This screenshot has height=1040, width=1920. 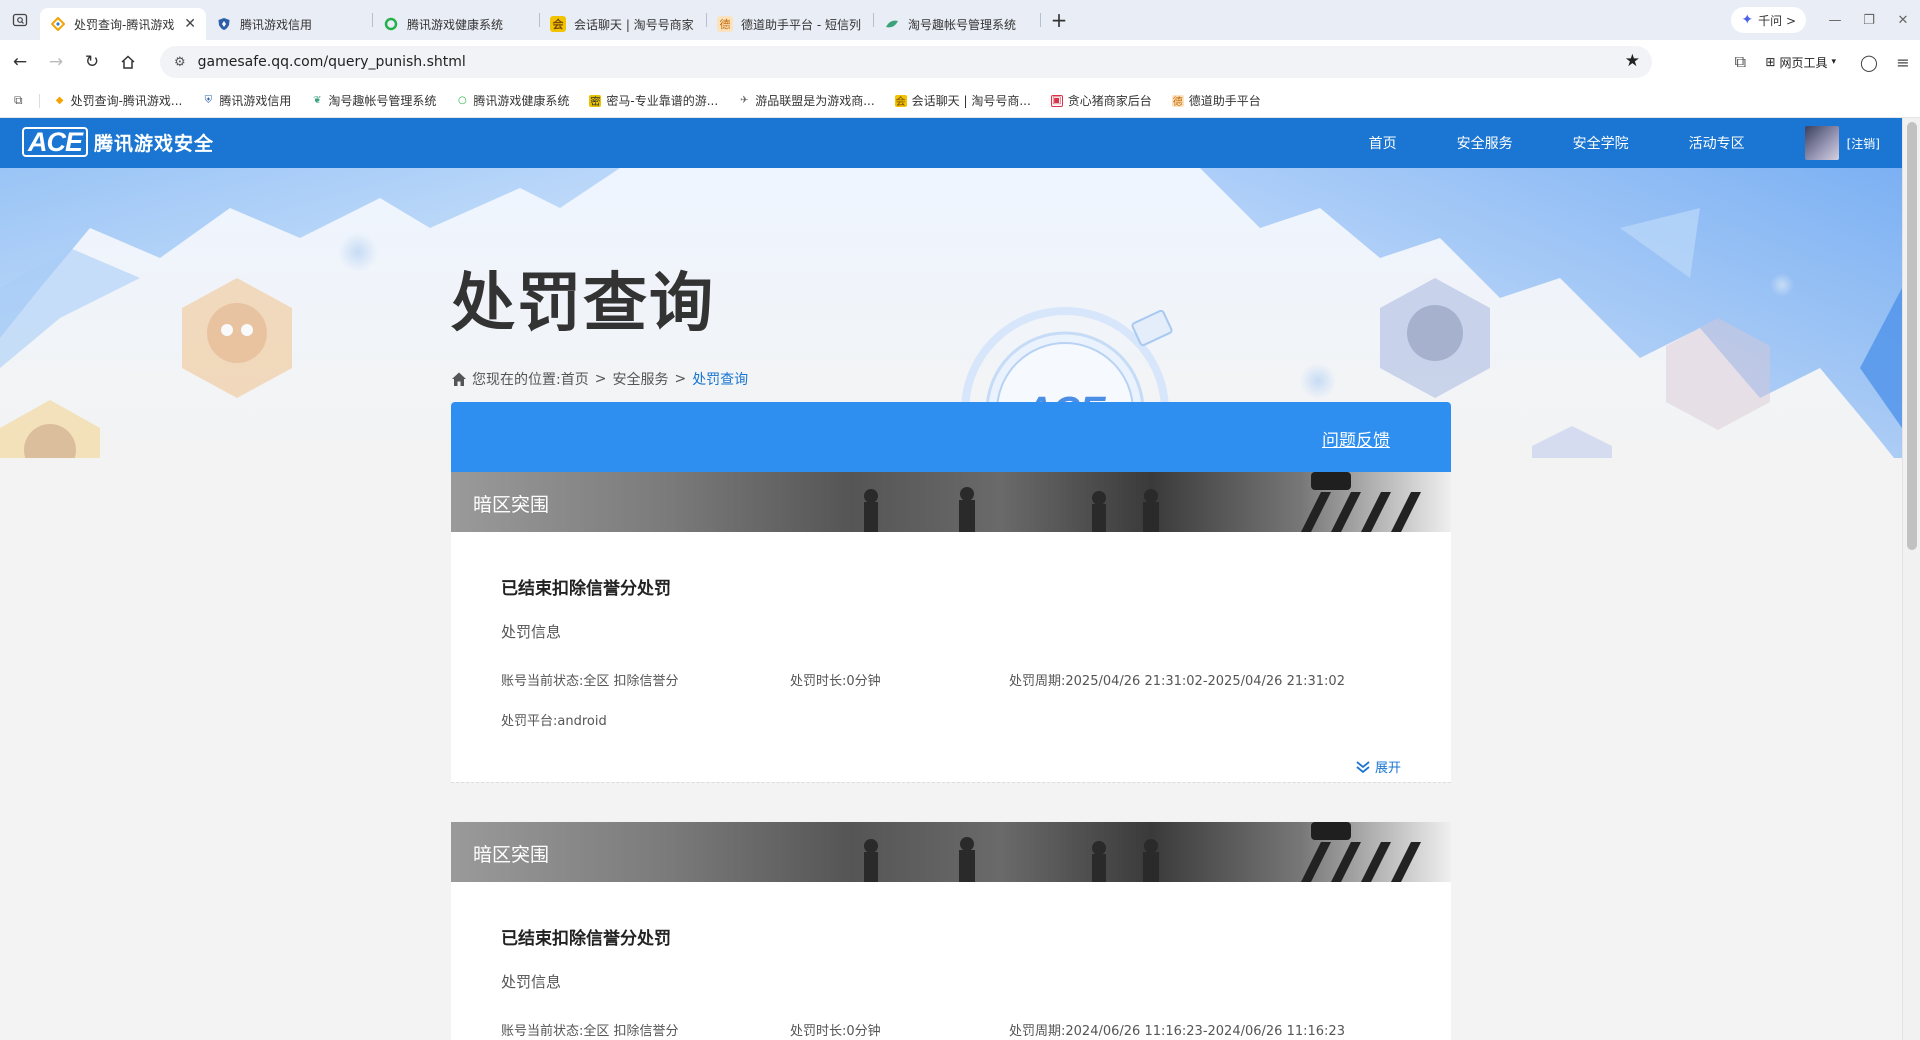 I want to click on scrollbar-thumb, so click(x=1912, y=336).